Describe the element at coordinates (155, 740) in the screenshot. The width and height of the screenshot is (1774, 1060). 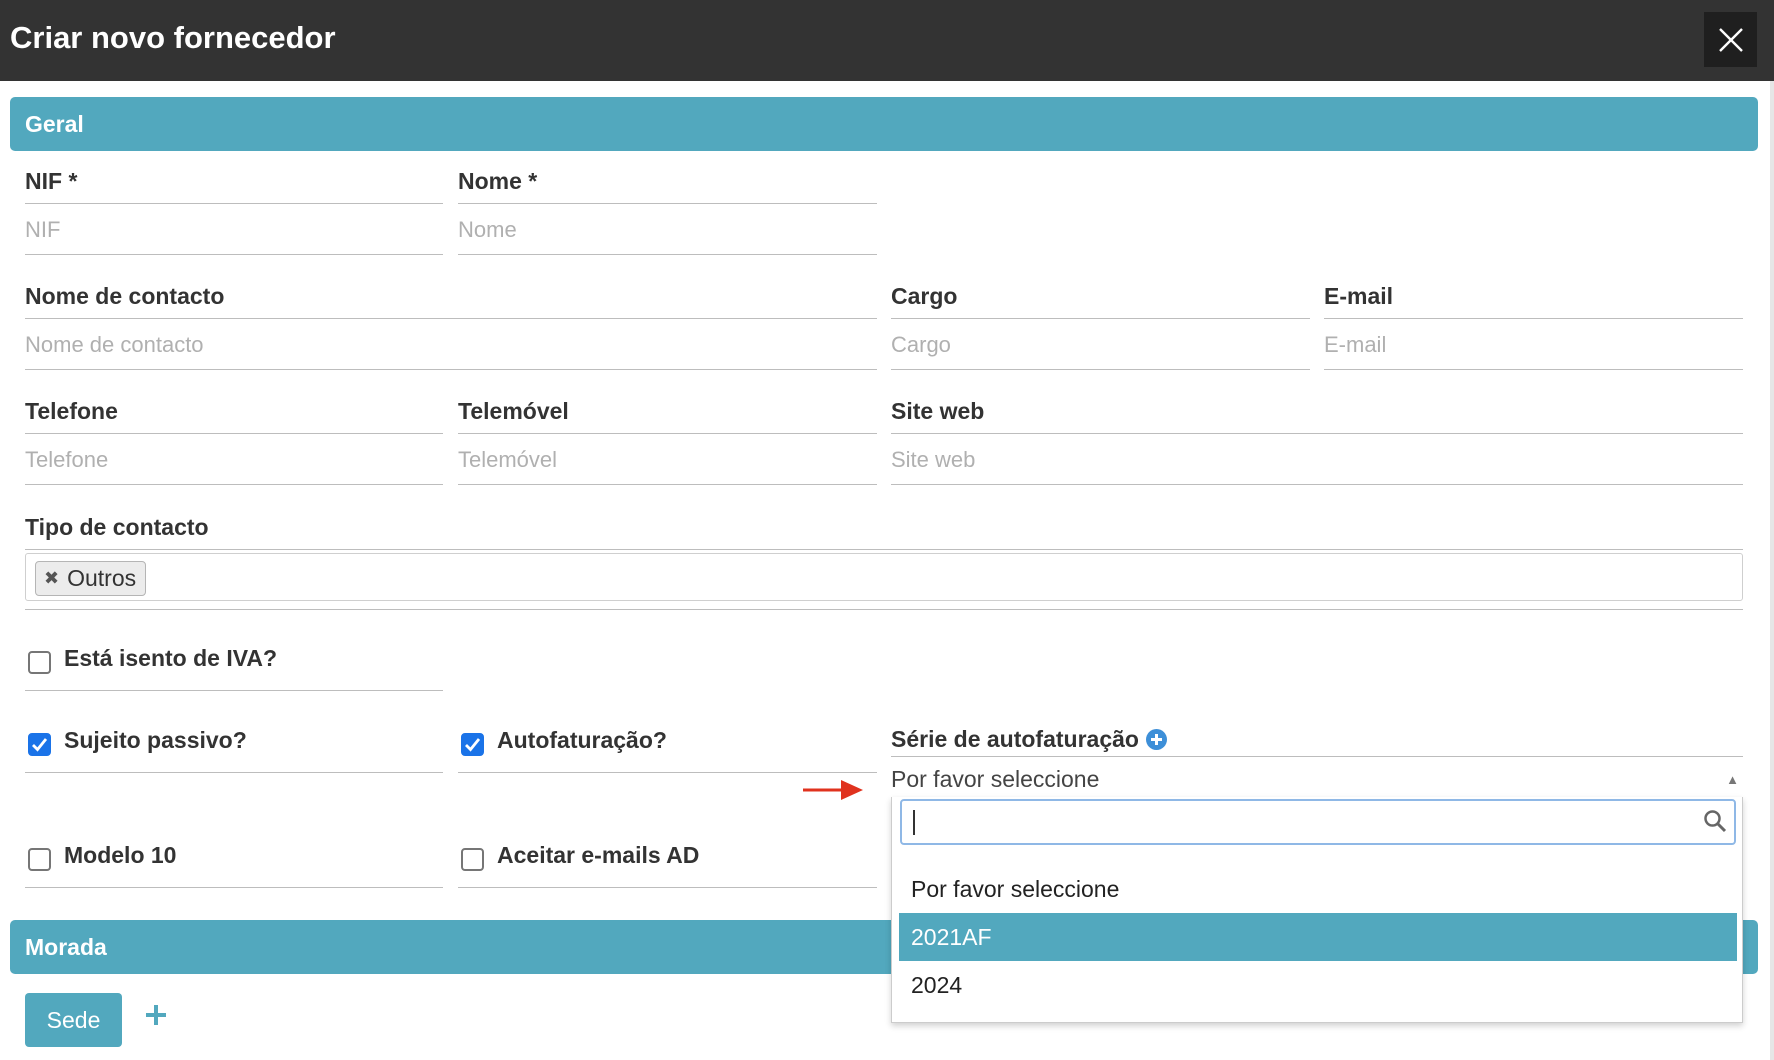
I see `sujeito-passivo-label: Sujeito passivo?` at that location.